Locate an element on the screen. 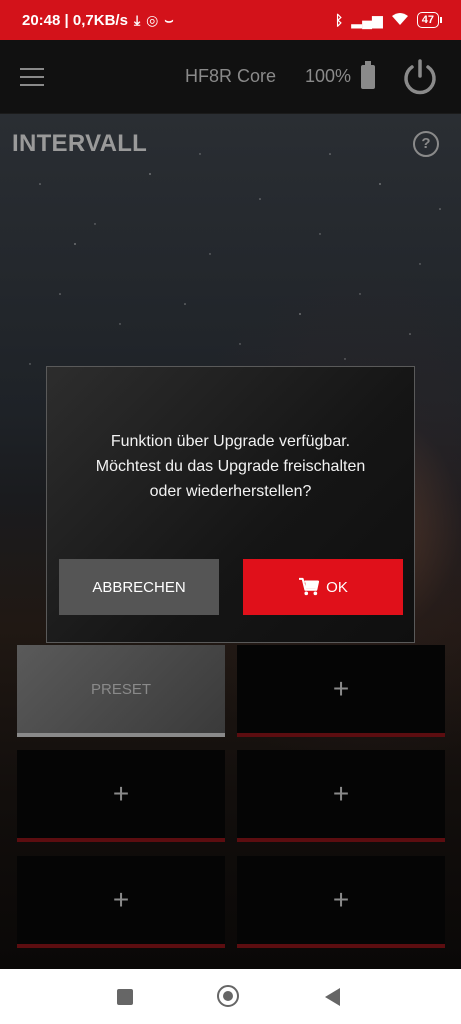  device-battery-level: 100% is located at coordinates (327, 76).